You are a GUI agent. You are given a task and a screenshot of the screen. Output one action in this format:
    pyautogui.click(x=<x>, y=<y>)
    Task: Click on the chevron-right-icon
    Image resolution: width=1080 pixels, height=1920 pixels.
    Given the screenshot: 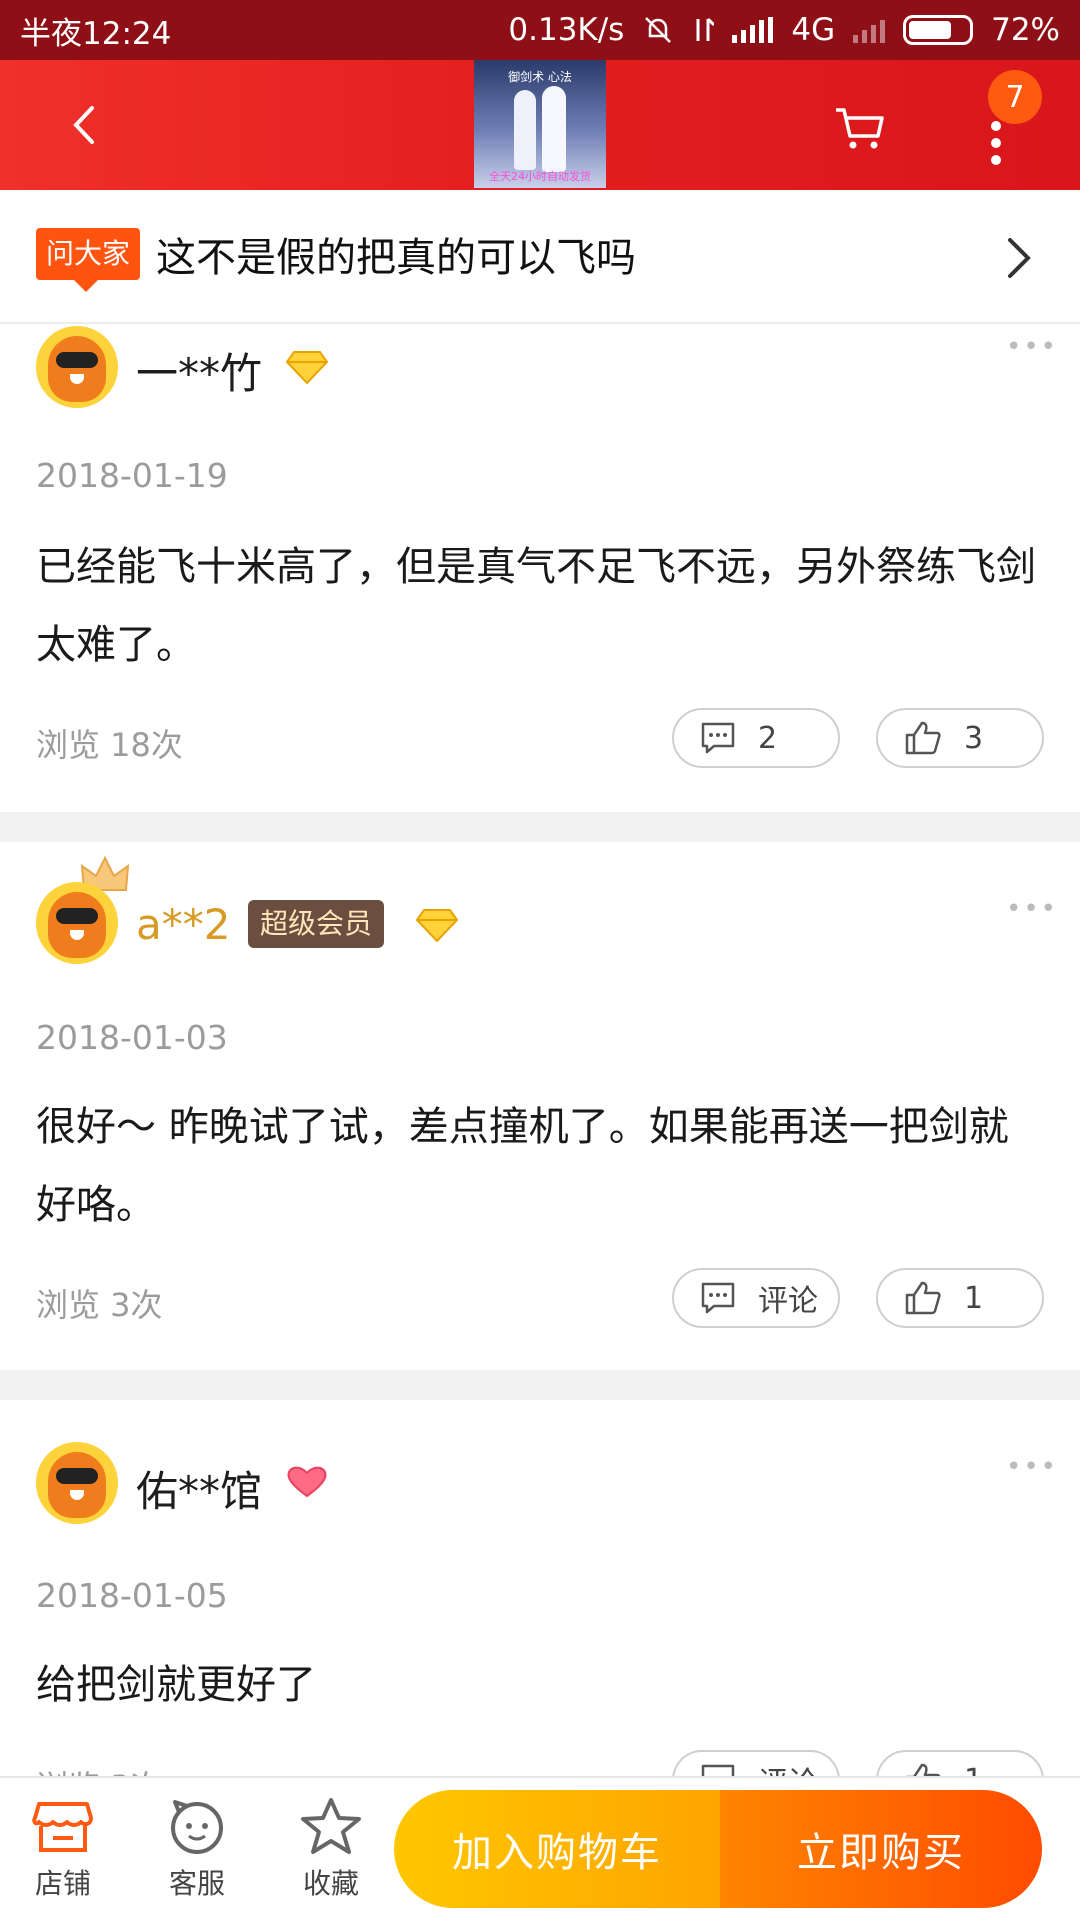 What is the action you would take?
    pyautogui.click(x=1019, y=258)
    